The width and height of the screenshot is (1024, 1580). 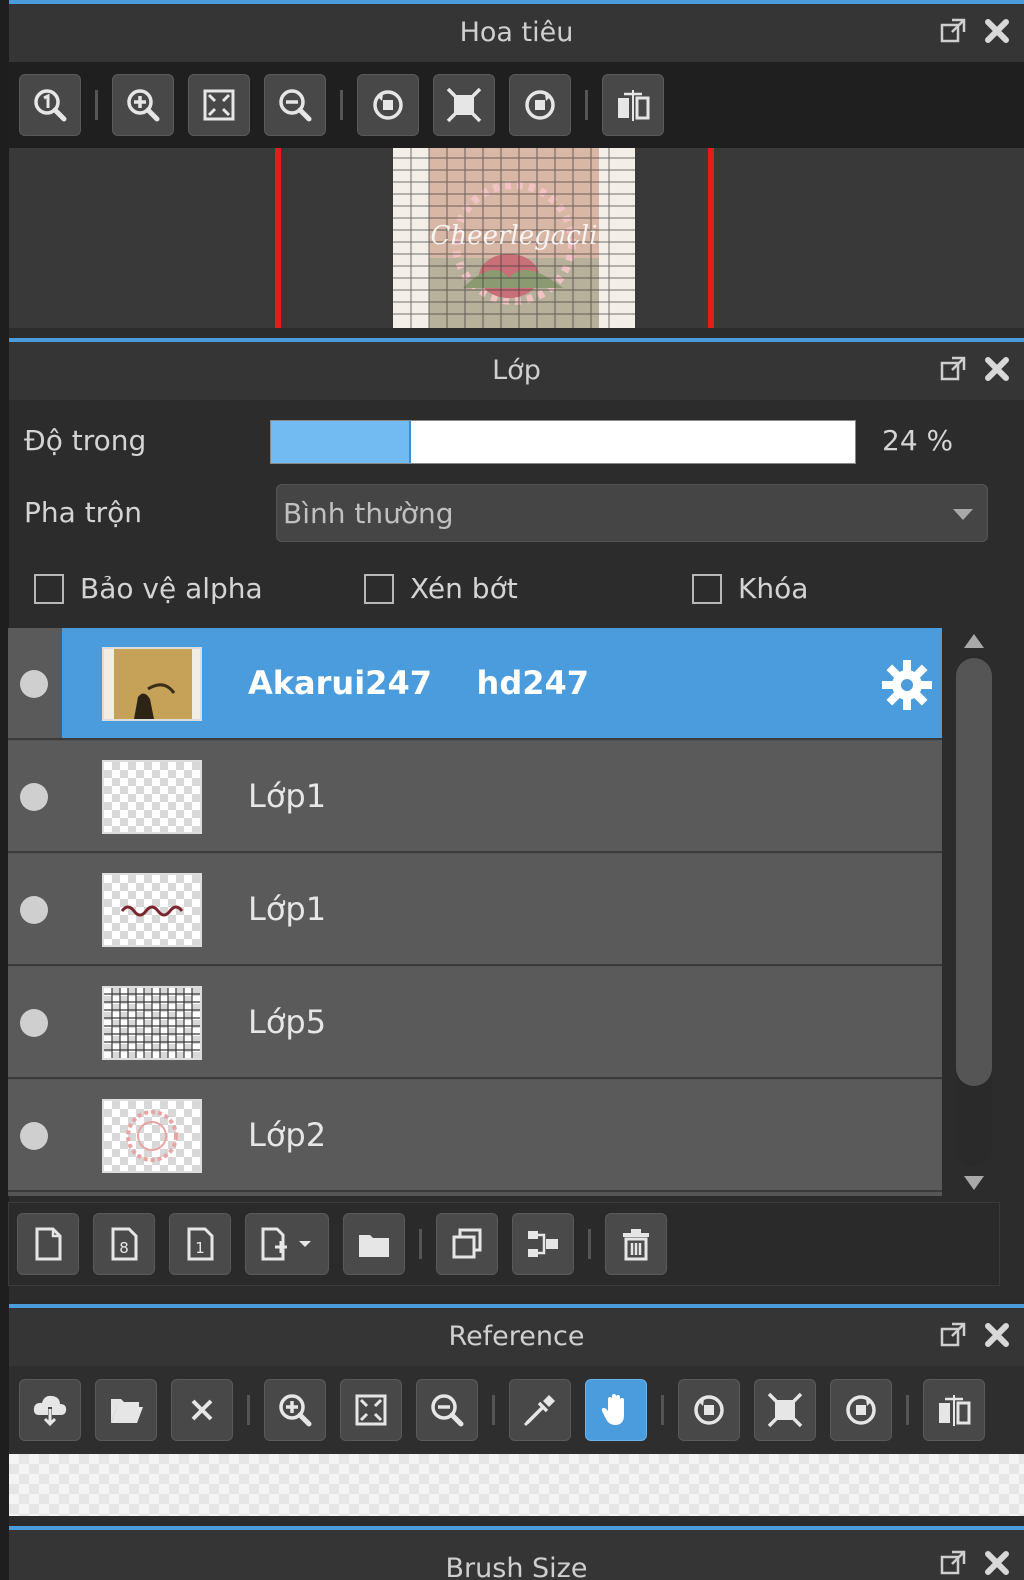 I want to click on new-layer-button, so click(x=48, y=1244).